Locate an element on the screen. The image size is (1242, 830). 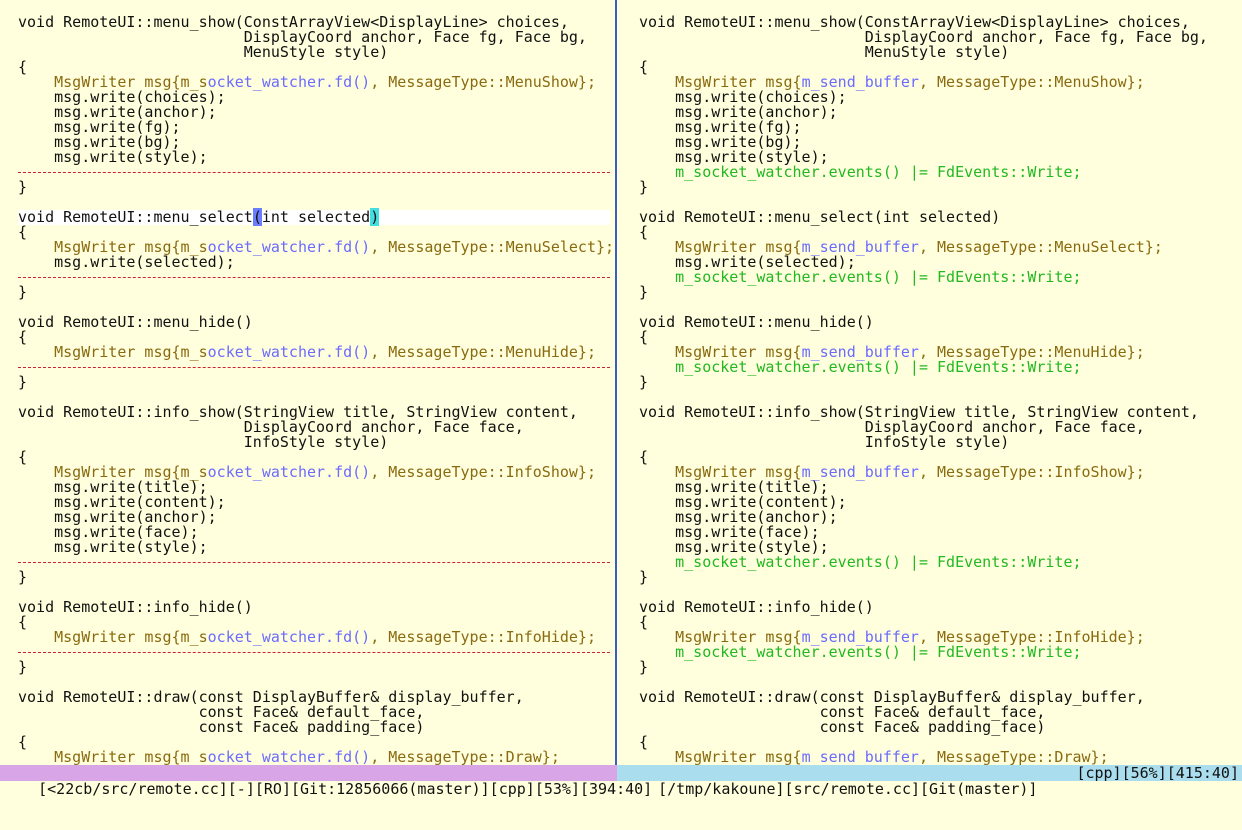
status-right-position: [cpp][56%][415:40] is located at coordinates (1157, 773).